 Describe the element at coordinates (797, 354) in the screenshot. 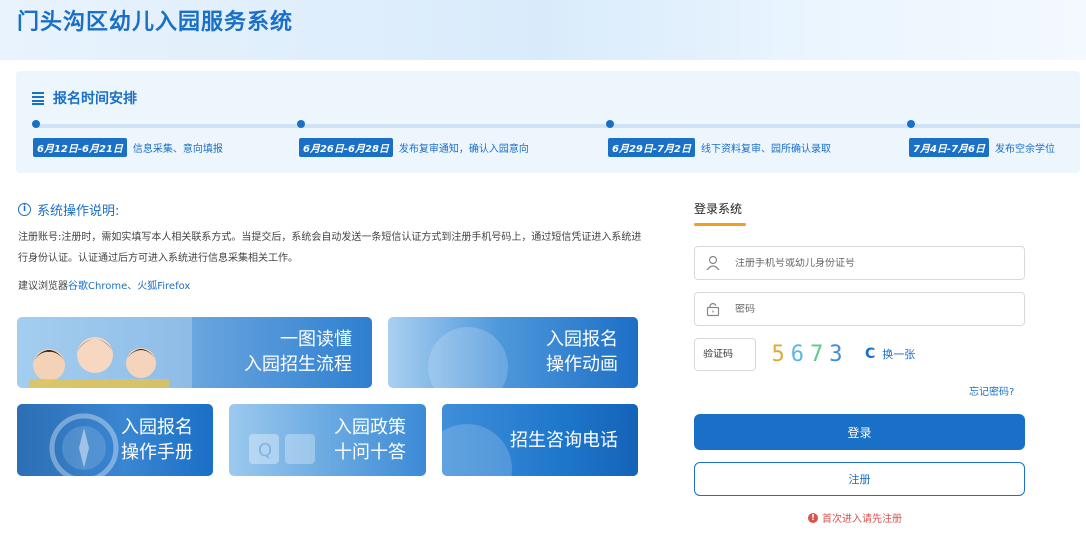

I see `captcha-digit: 6` at that location.